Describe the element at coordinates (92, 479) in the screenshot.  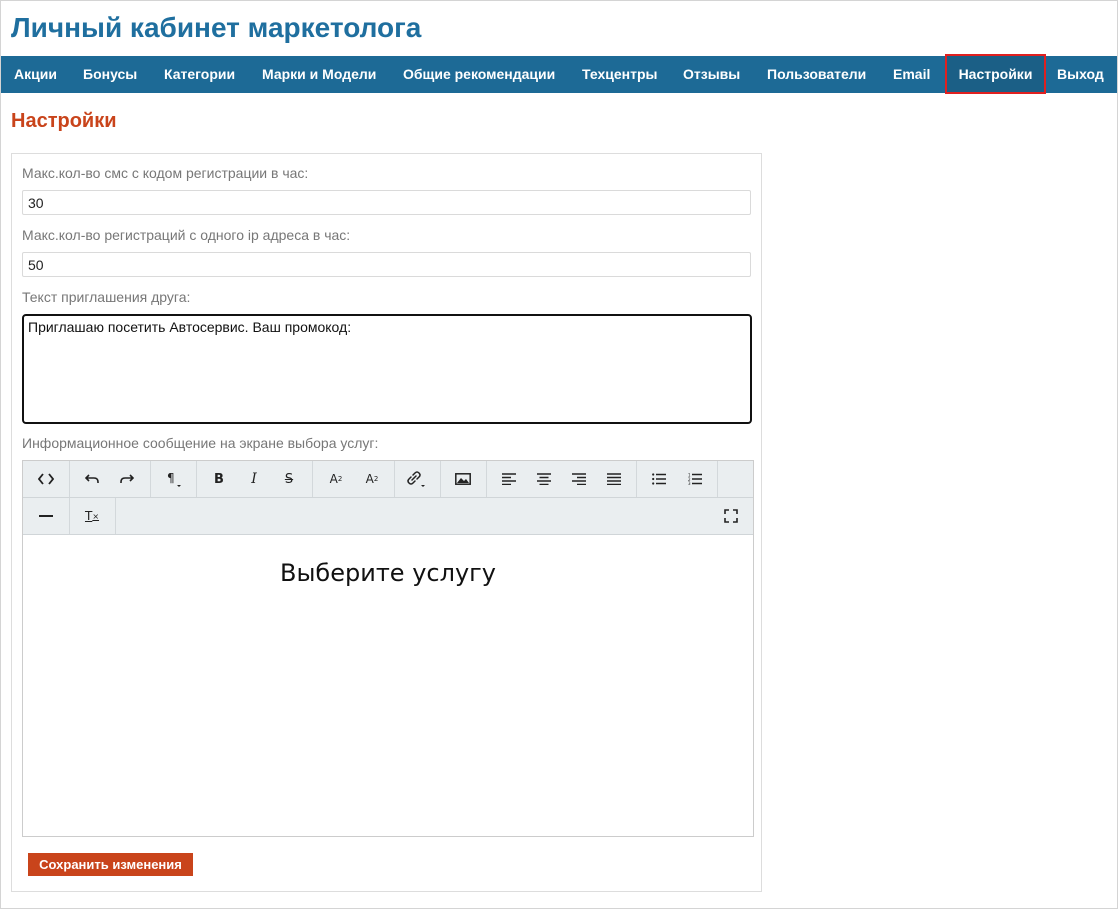
I see `undo-icon` at that location.